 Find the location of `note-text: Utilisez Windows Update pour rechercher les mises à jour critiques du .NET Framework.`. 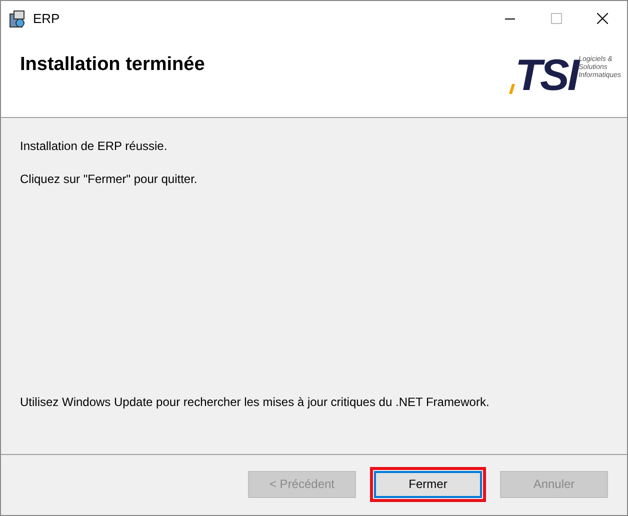

note-text: Utilisez Windows Update pour rechercher les mises à jour critiques du .NET Framework. is located at coordinates (255, 402).